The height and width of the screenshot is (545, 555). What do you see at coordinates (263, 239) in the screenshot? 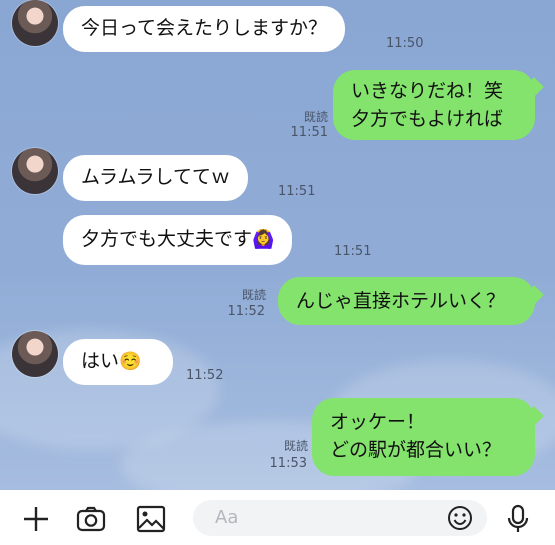
I see `woman-gesturing-ok-emoji: 🙆‍♀️` at bounding box center [263, 239].